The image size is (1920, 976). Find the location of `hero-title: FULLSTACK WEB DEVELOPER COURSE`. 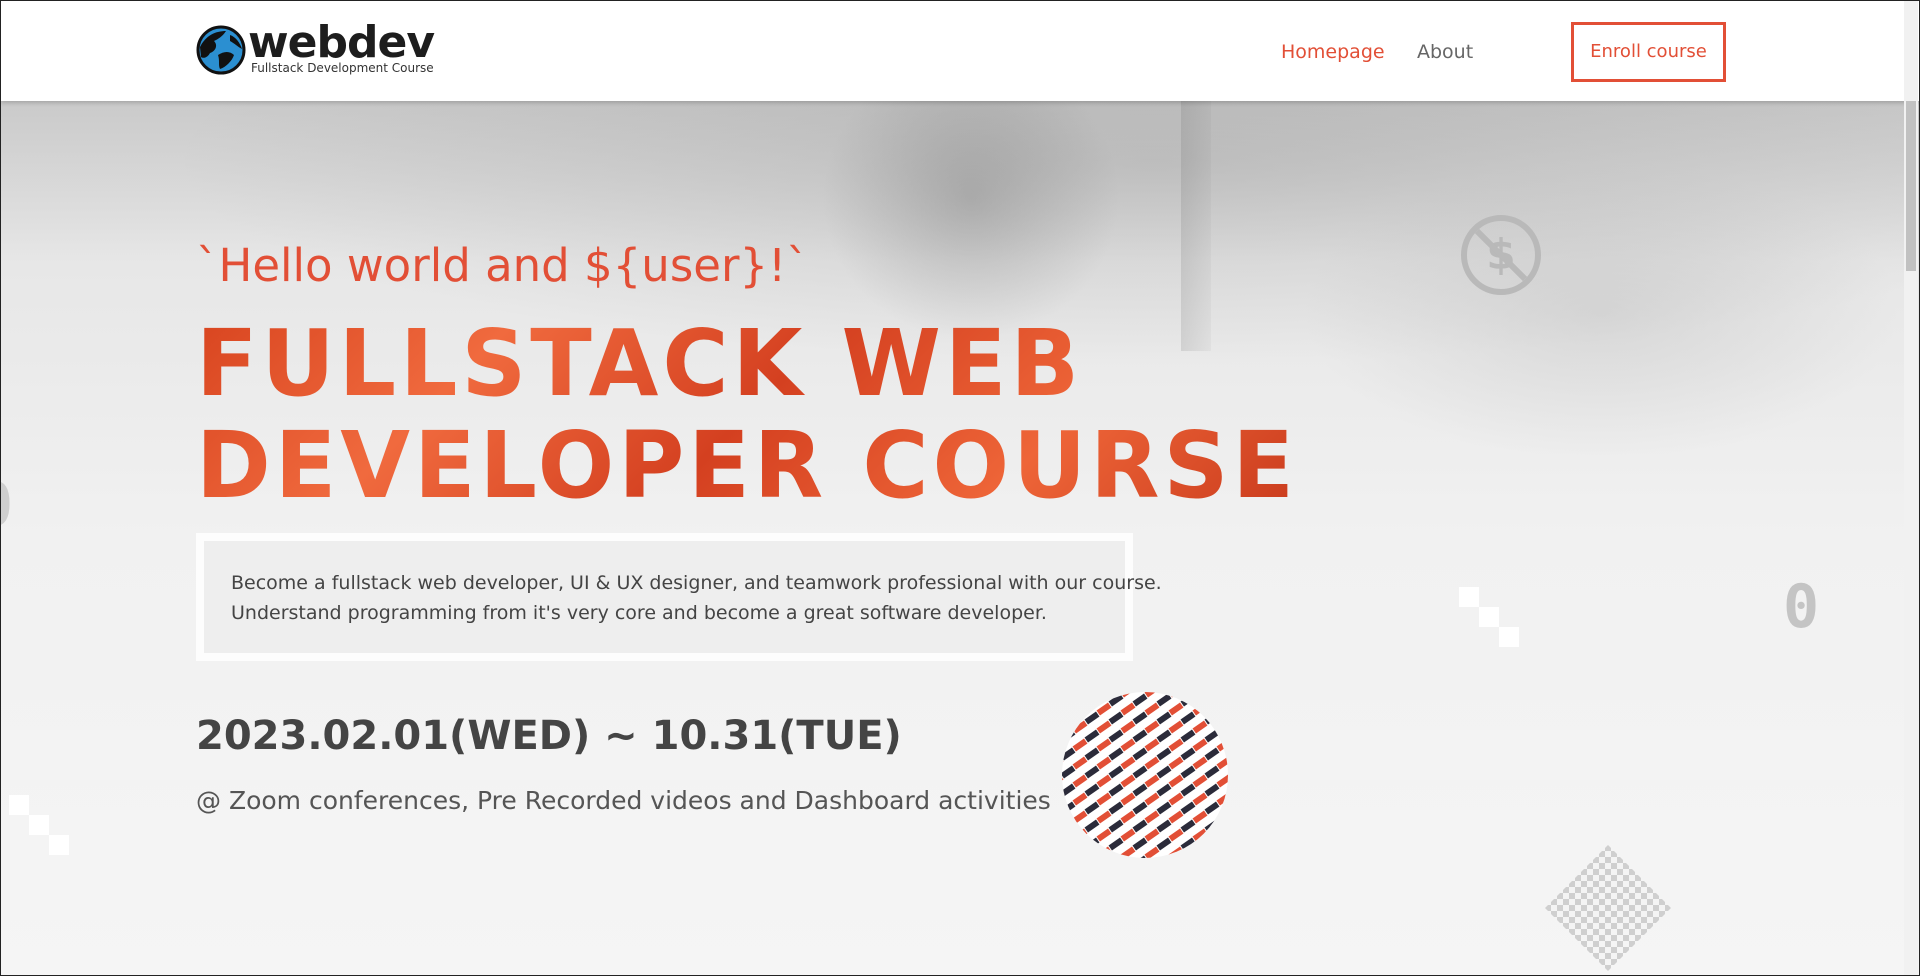

hero-title: FULLSTACK WEB DEVELOPER COURSE is located at coordinates (747, 415).